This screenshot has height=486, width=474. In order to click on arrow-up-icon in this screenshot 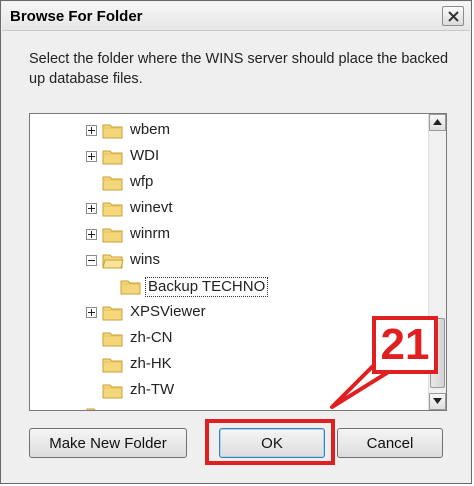, I will do `click(437, 122)`.